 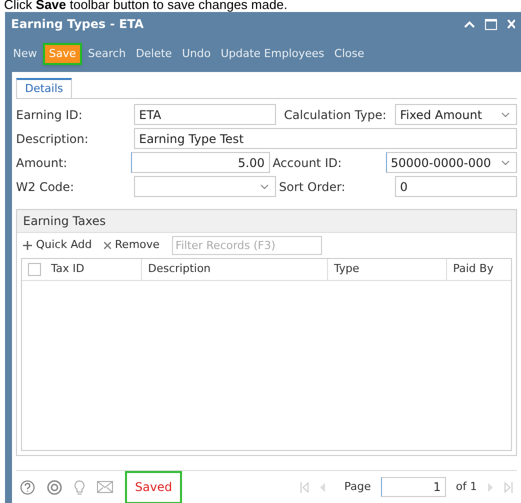 What do you see at coordinates (305, 487) in the screenshot?
I see `first-page-icon` at bounding box center [305, 487].